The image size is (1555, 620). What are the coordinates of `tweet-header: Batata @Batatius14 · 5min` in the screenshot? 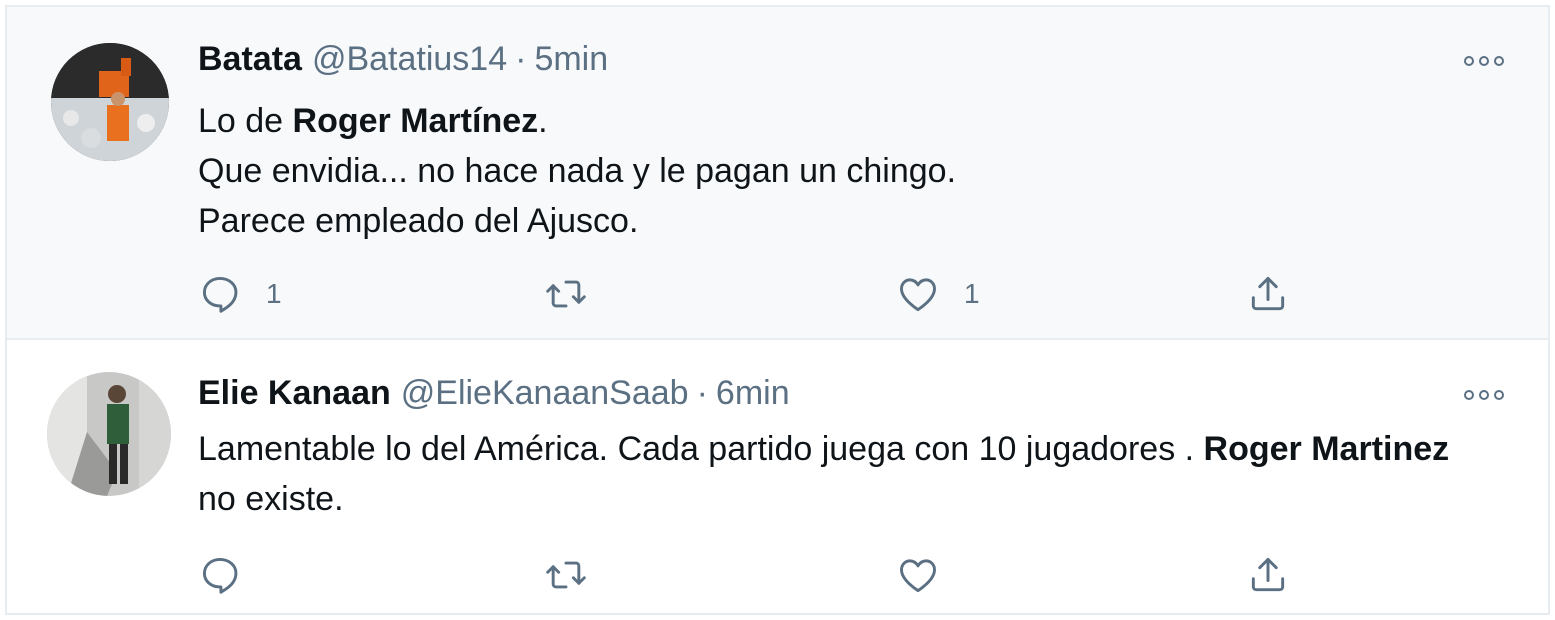 It's located at (403, 59).